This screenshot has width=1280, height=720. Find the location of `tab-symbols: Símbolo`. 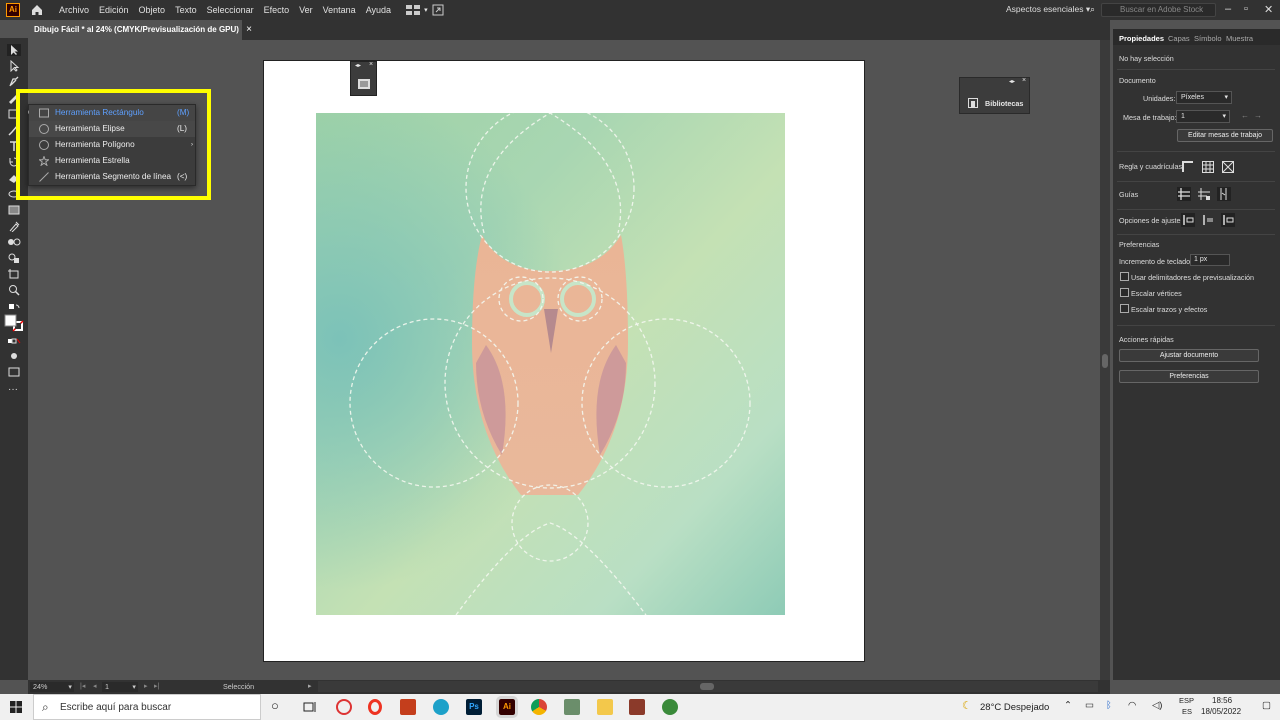

tab-symbols: Símbolo is located at coordinates (1208, 38).